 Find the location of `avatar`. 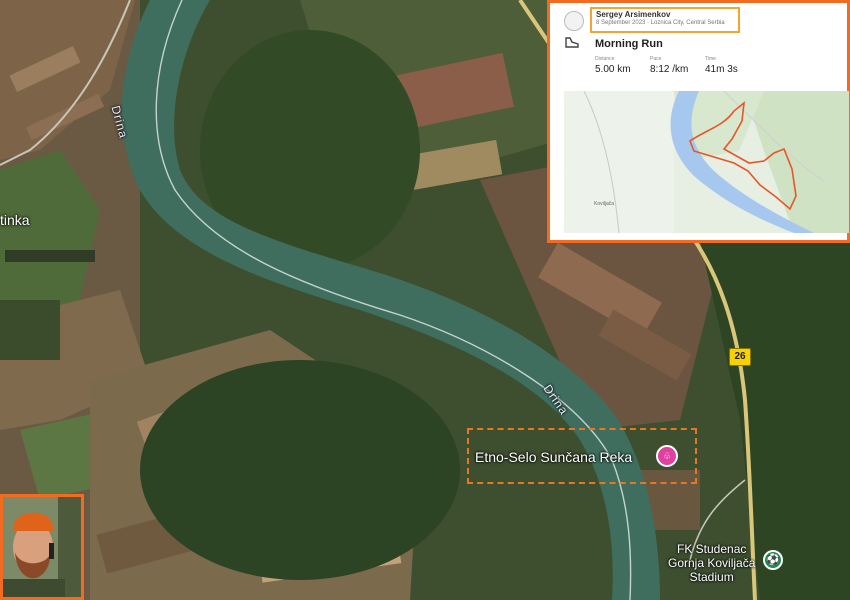

avatar is located at coordinates (574, 21).